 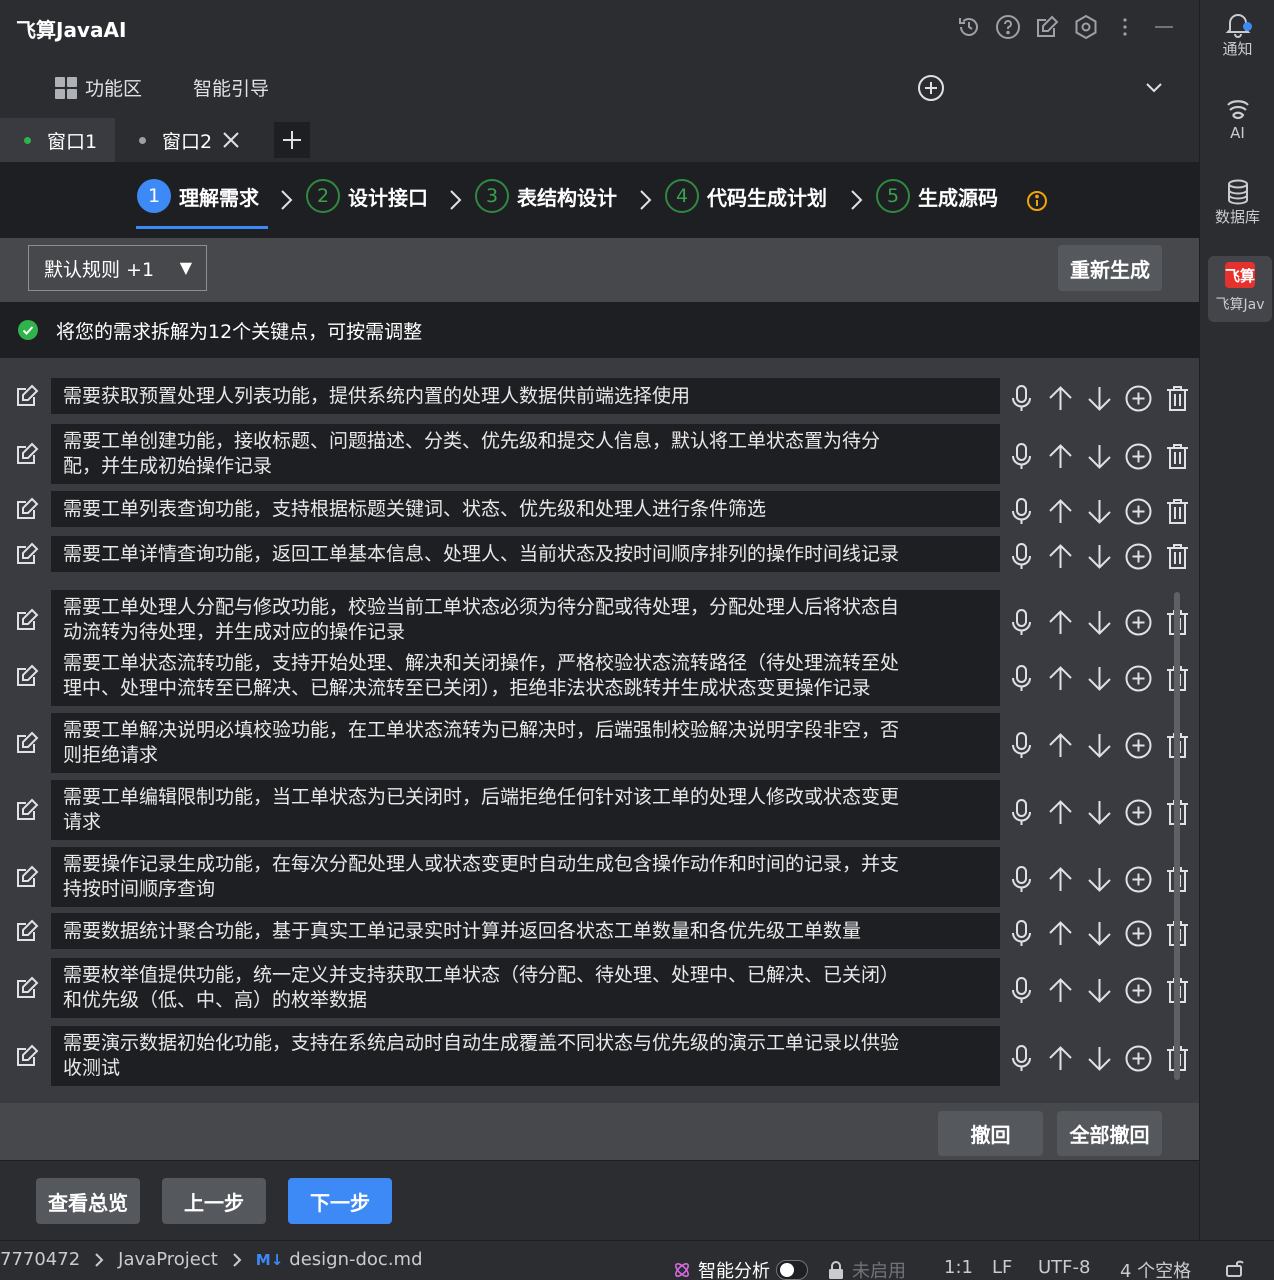 I want to click on file-encoding: UTF-8, so click(x=1064, y=1267).